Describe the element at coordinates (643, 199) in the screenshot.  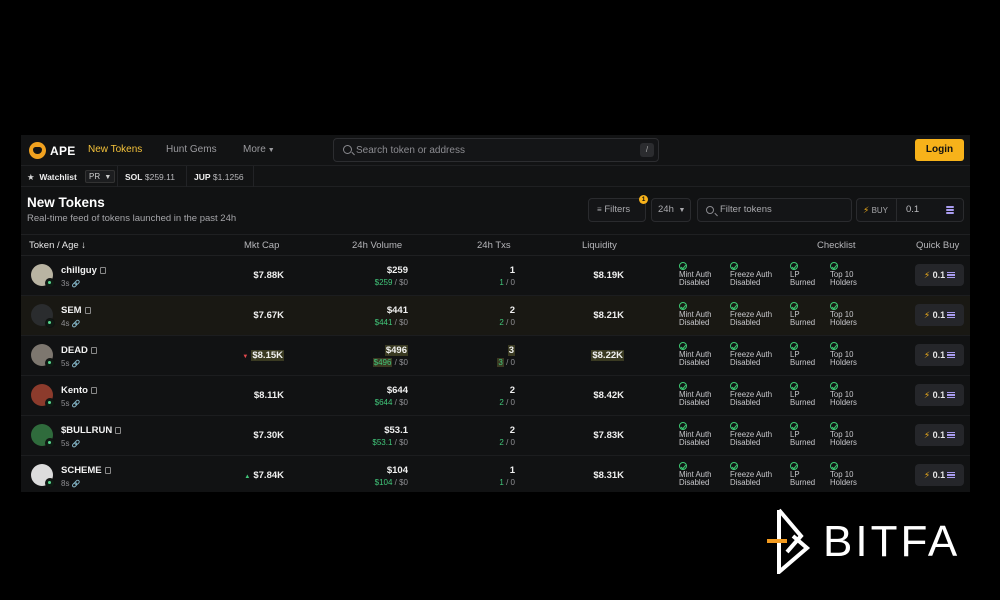
I see `filters-count-badge: 1` at that location.